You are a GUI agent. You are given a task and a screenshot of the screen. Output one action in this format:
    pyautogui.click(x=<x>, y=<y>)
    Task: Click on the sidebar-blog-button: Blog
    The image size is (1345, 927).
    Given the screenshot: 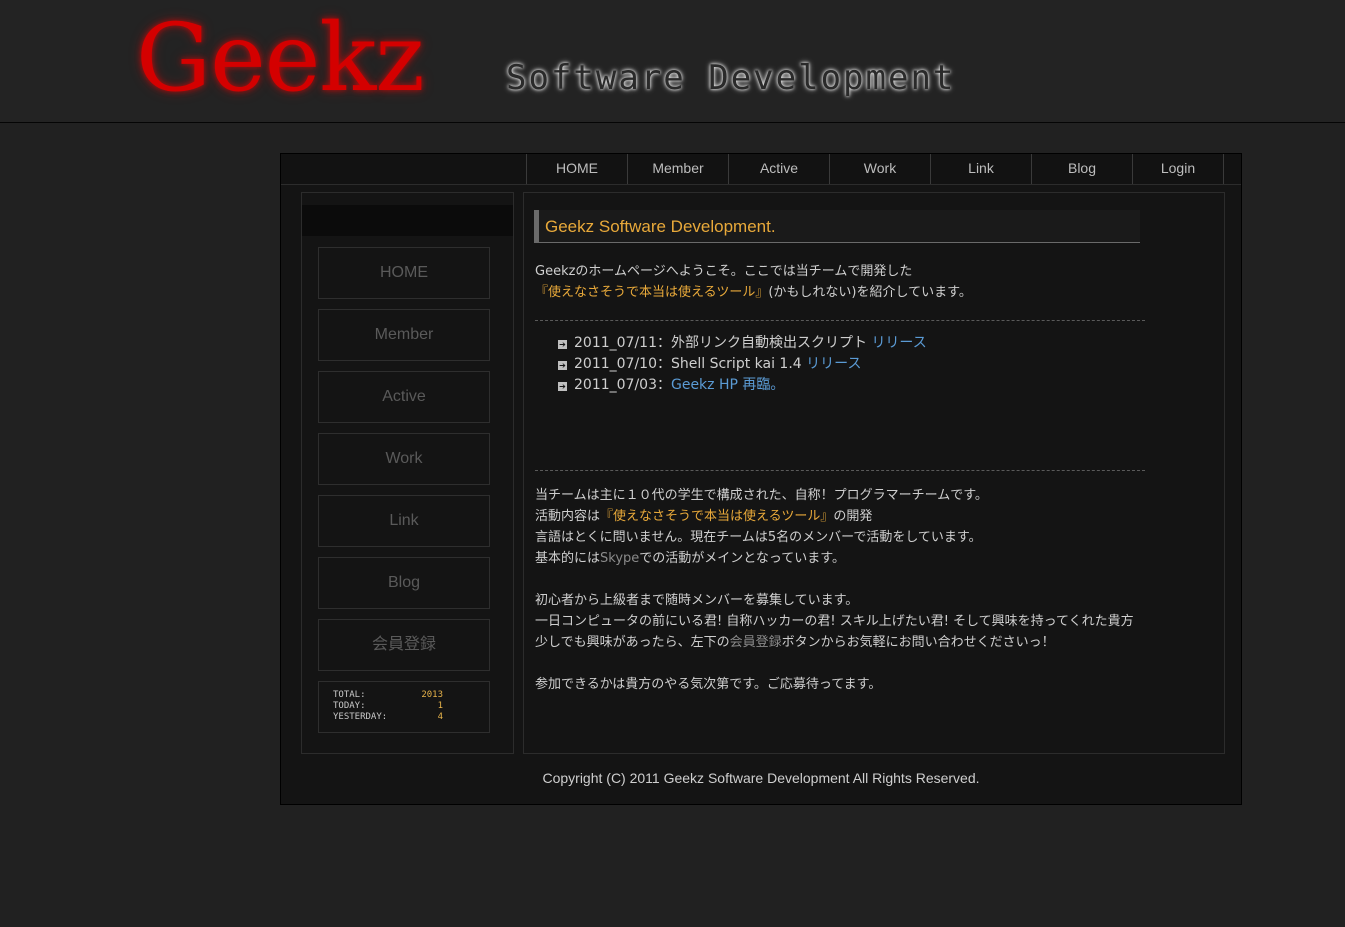 What is the action you would take?
    pyautogui.click(x=404, y=583)
    